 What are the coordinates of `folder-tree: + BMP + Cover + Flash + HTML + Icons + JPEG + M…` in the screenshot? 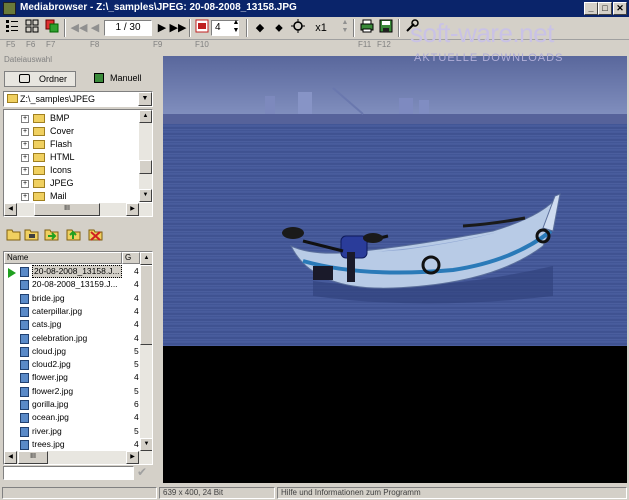 It's located at (78, 163).